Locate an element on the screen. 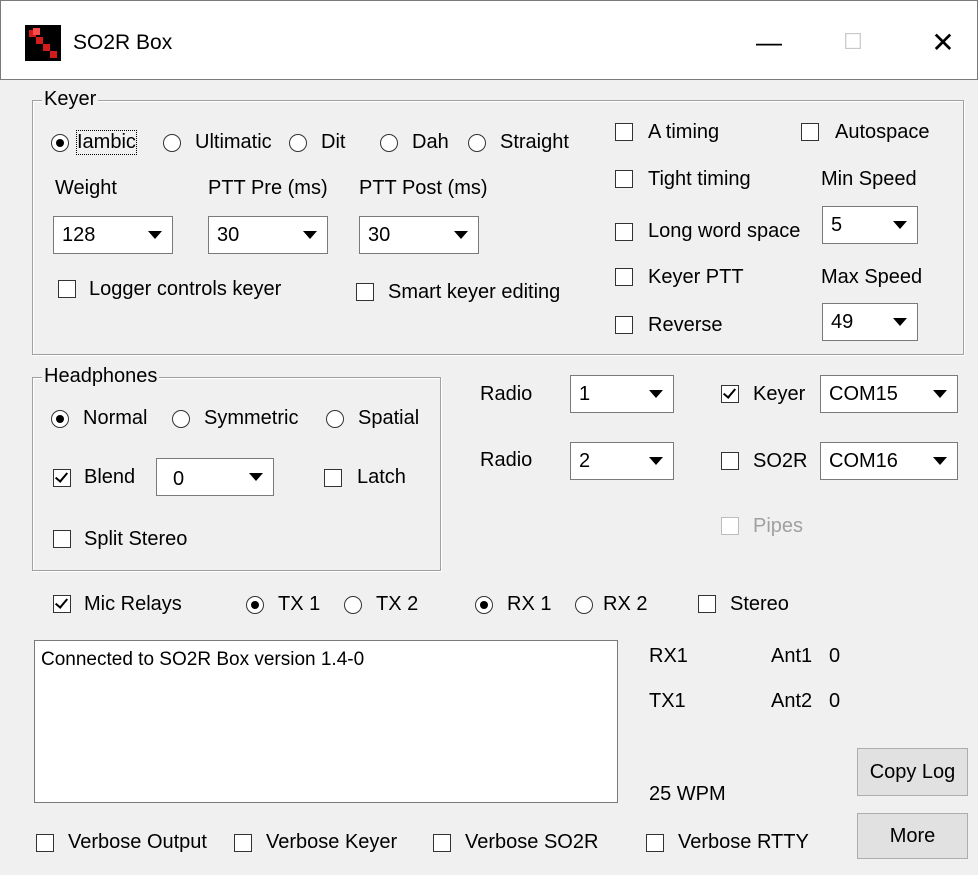 The height and width of the screenshot is (875, 978). verbose-so2r-checkbox is located at coordinates (442, 843).